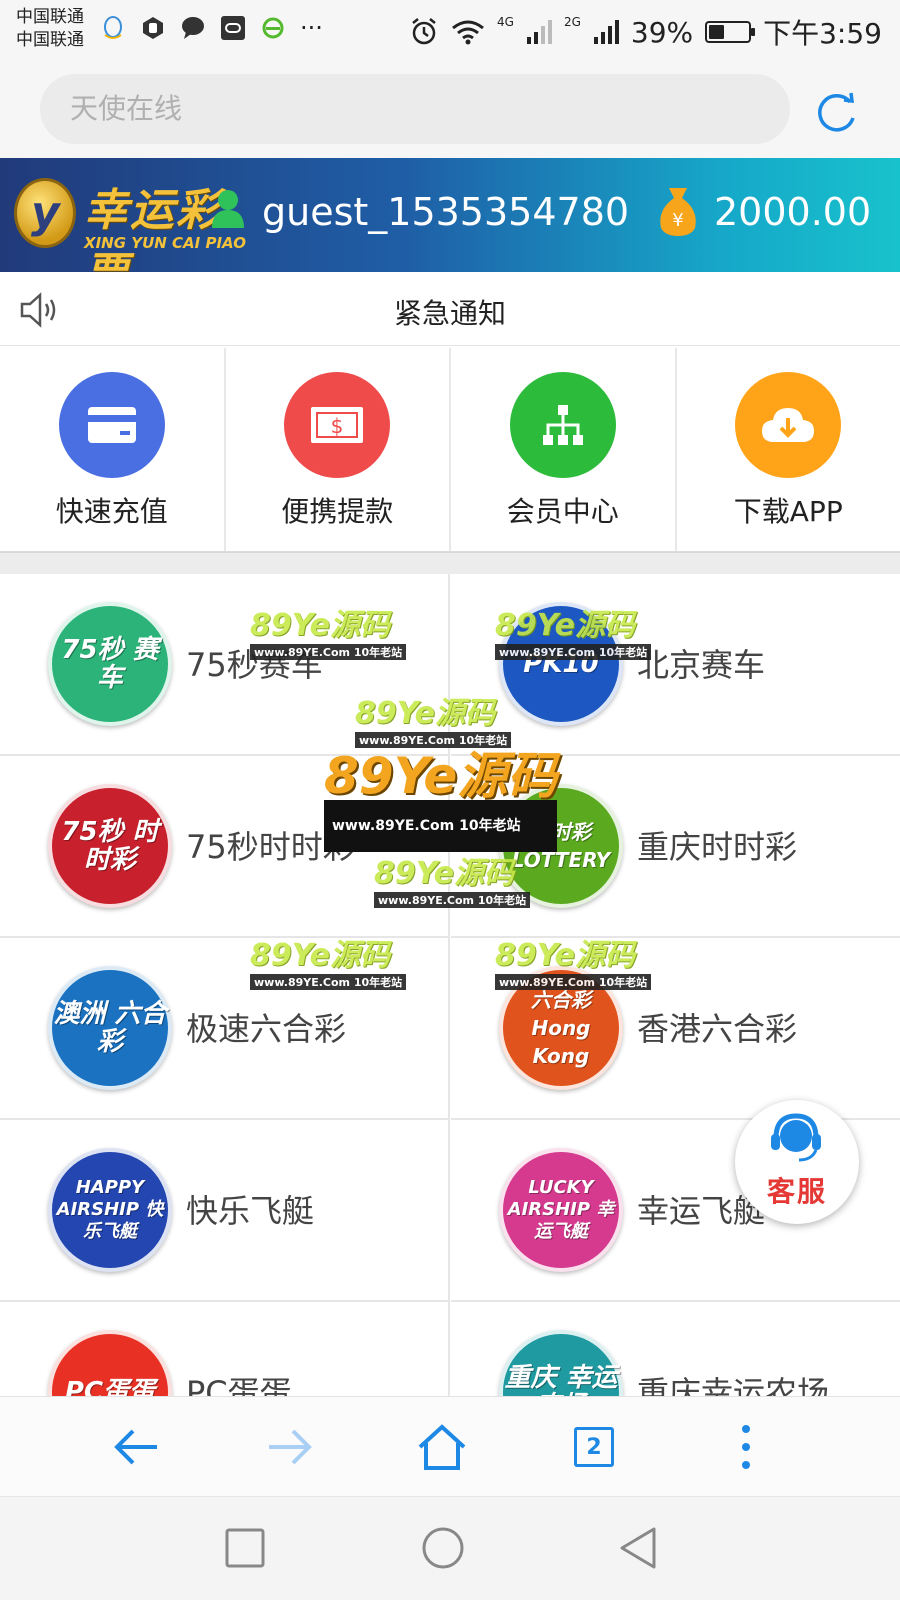 The width and height of the screenshot is (900, 1600). I want to click on quick-recharge-label: 快速充值, so click(111, 511).